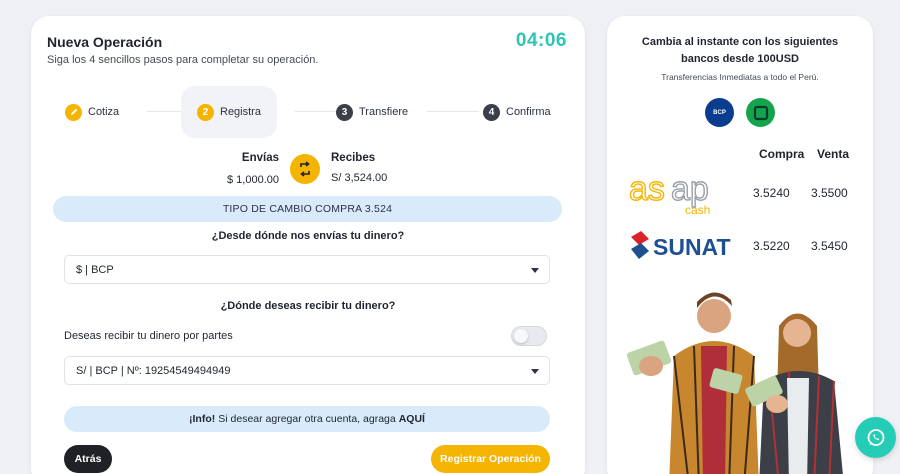 The height and width of the screenshot is (474, 900). I want to click on step-number: 2, so click(205, 112).